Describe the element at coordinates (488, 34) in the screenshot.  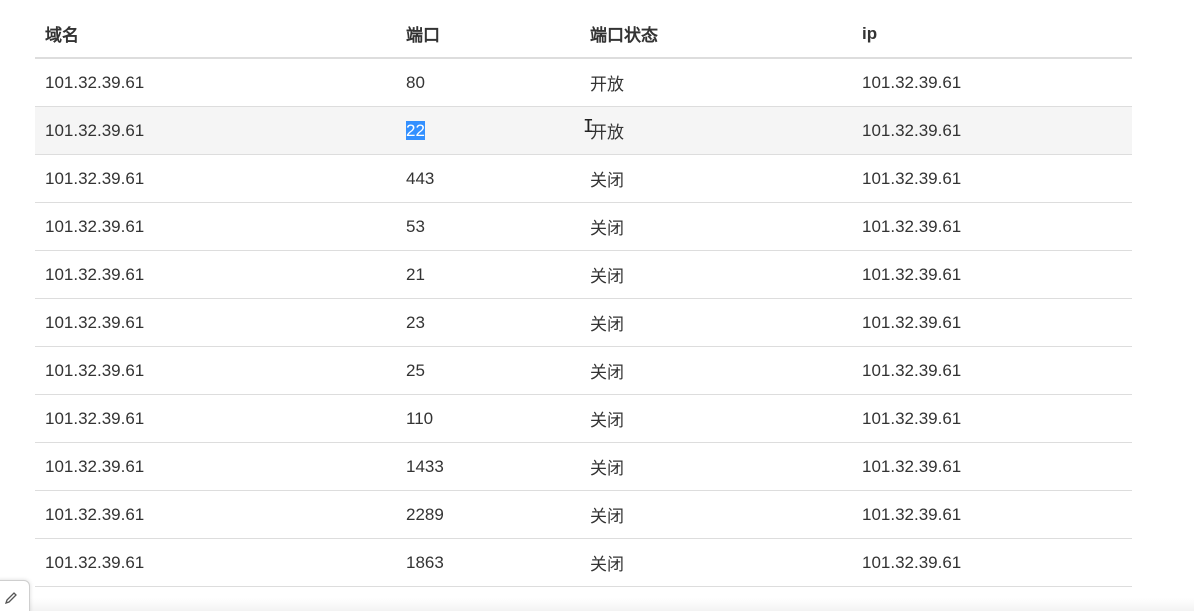
I see `header-port: 端口` at that location.